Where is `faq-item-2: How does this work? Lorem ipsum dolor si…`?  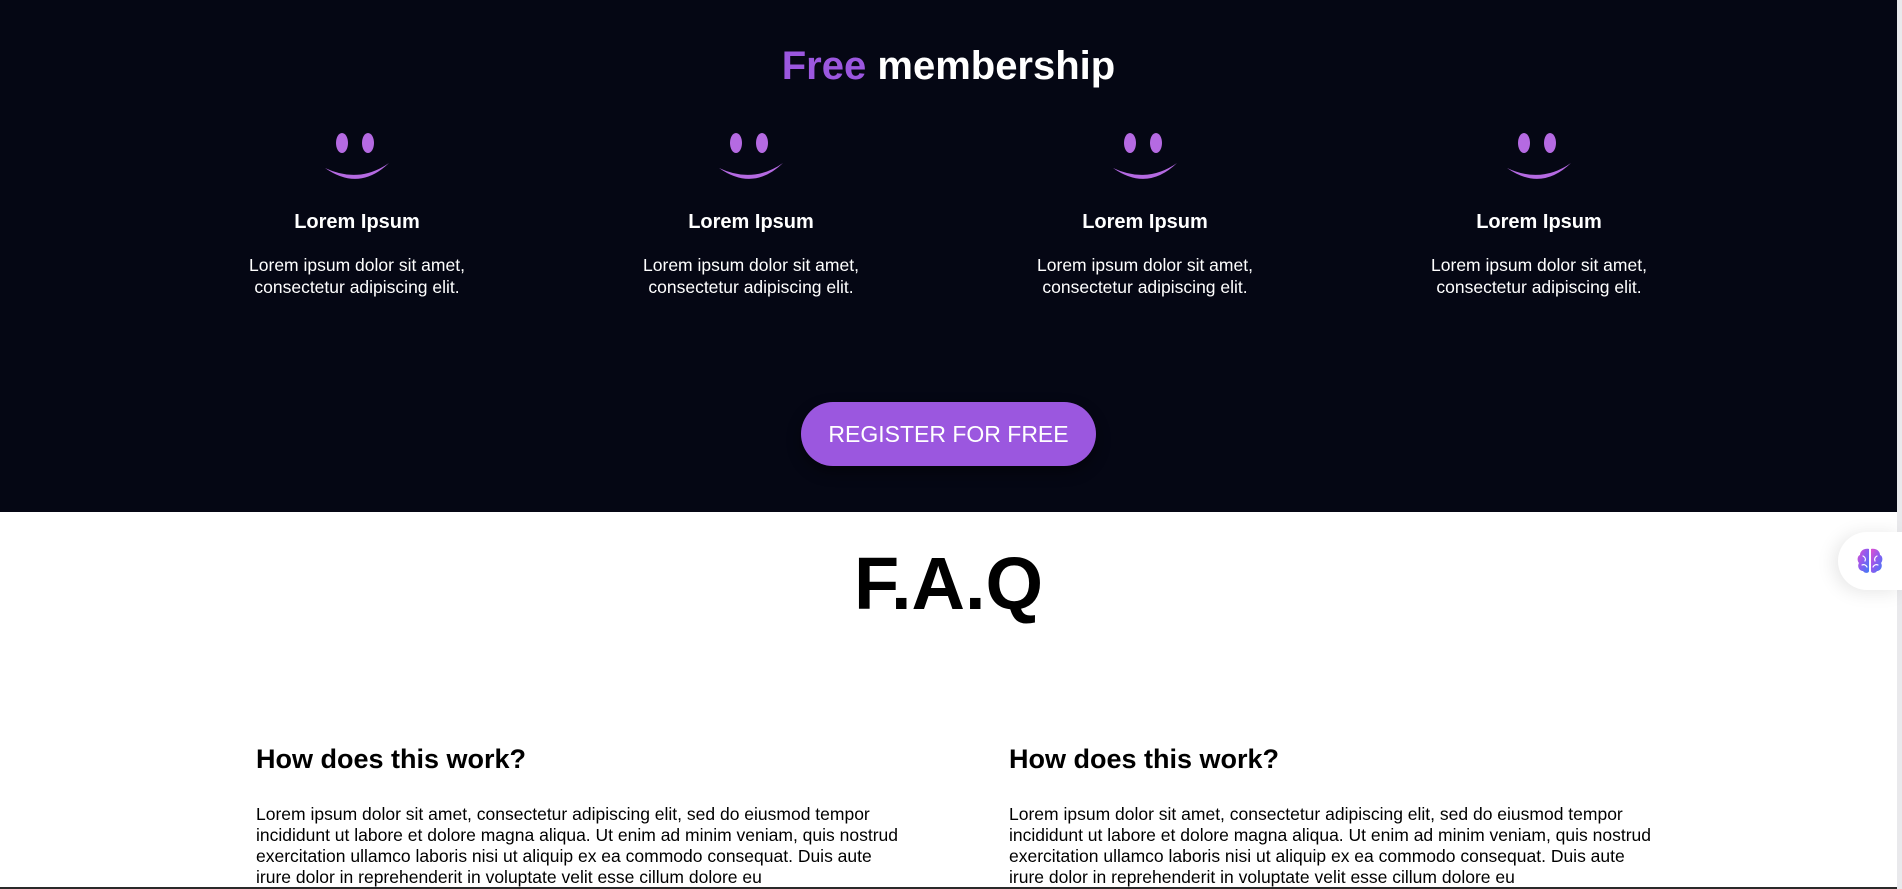 faq-item-2: How does this work? Lorem ipsum dolor si… is located at coordinates (1334, 815).